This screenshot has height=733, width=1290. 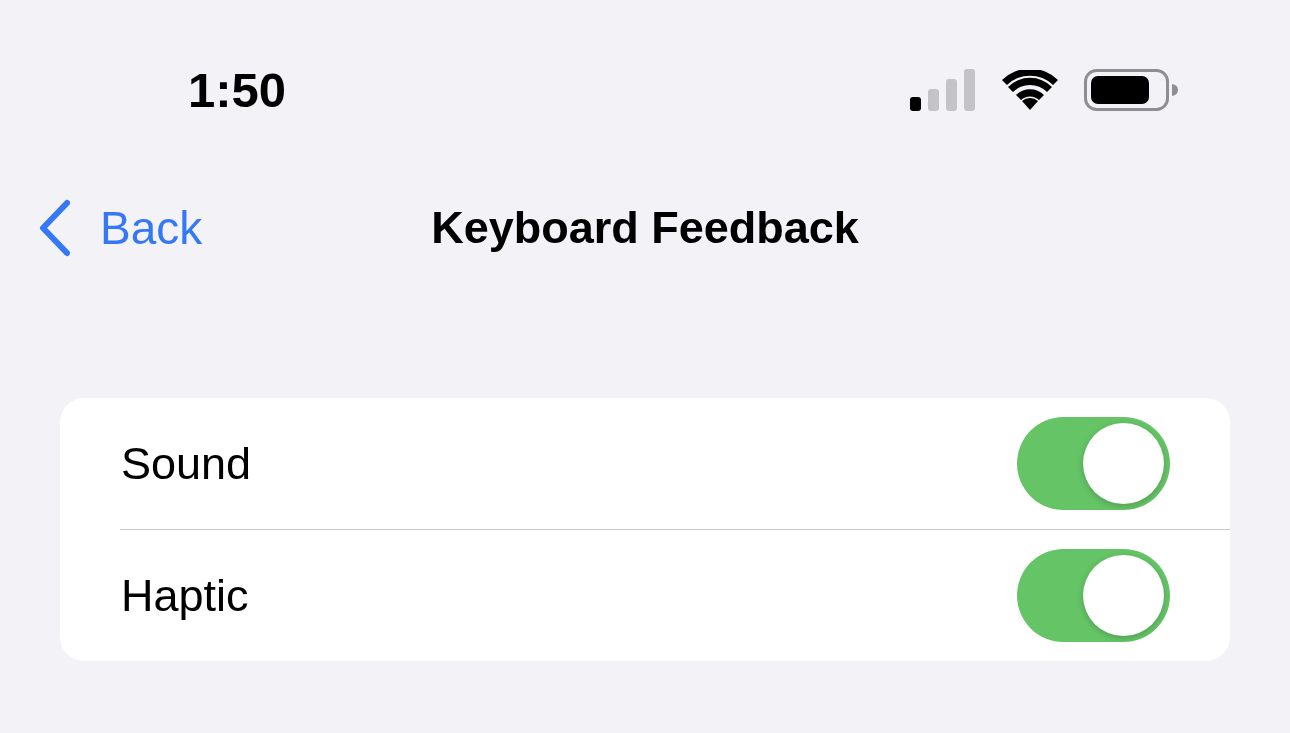 What do you see at coordinates (185, 595) in the screenshot?
I see `setting-label: Haptic` at bounding box center [185, 595].